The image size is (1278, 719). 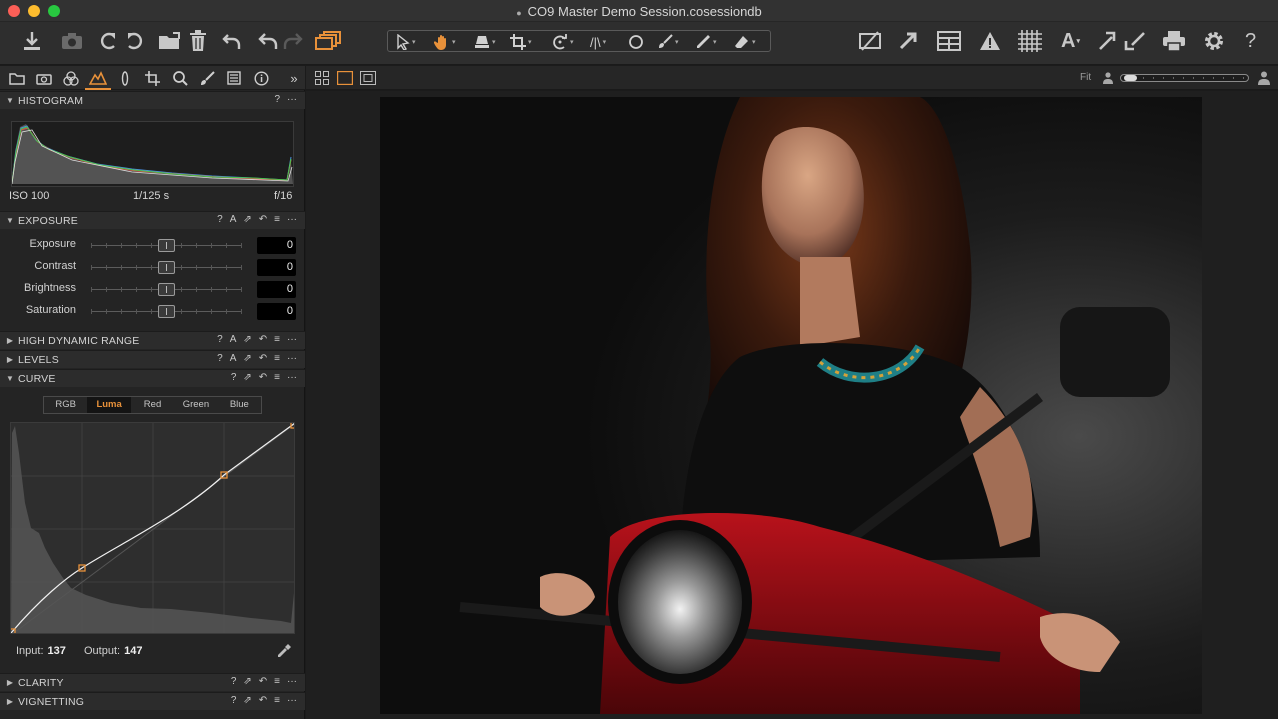 I want to click on details-tab-icon, so click(x=180, y=78).